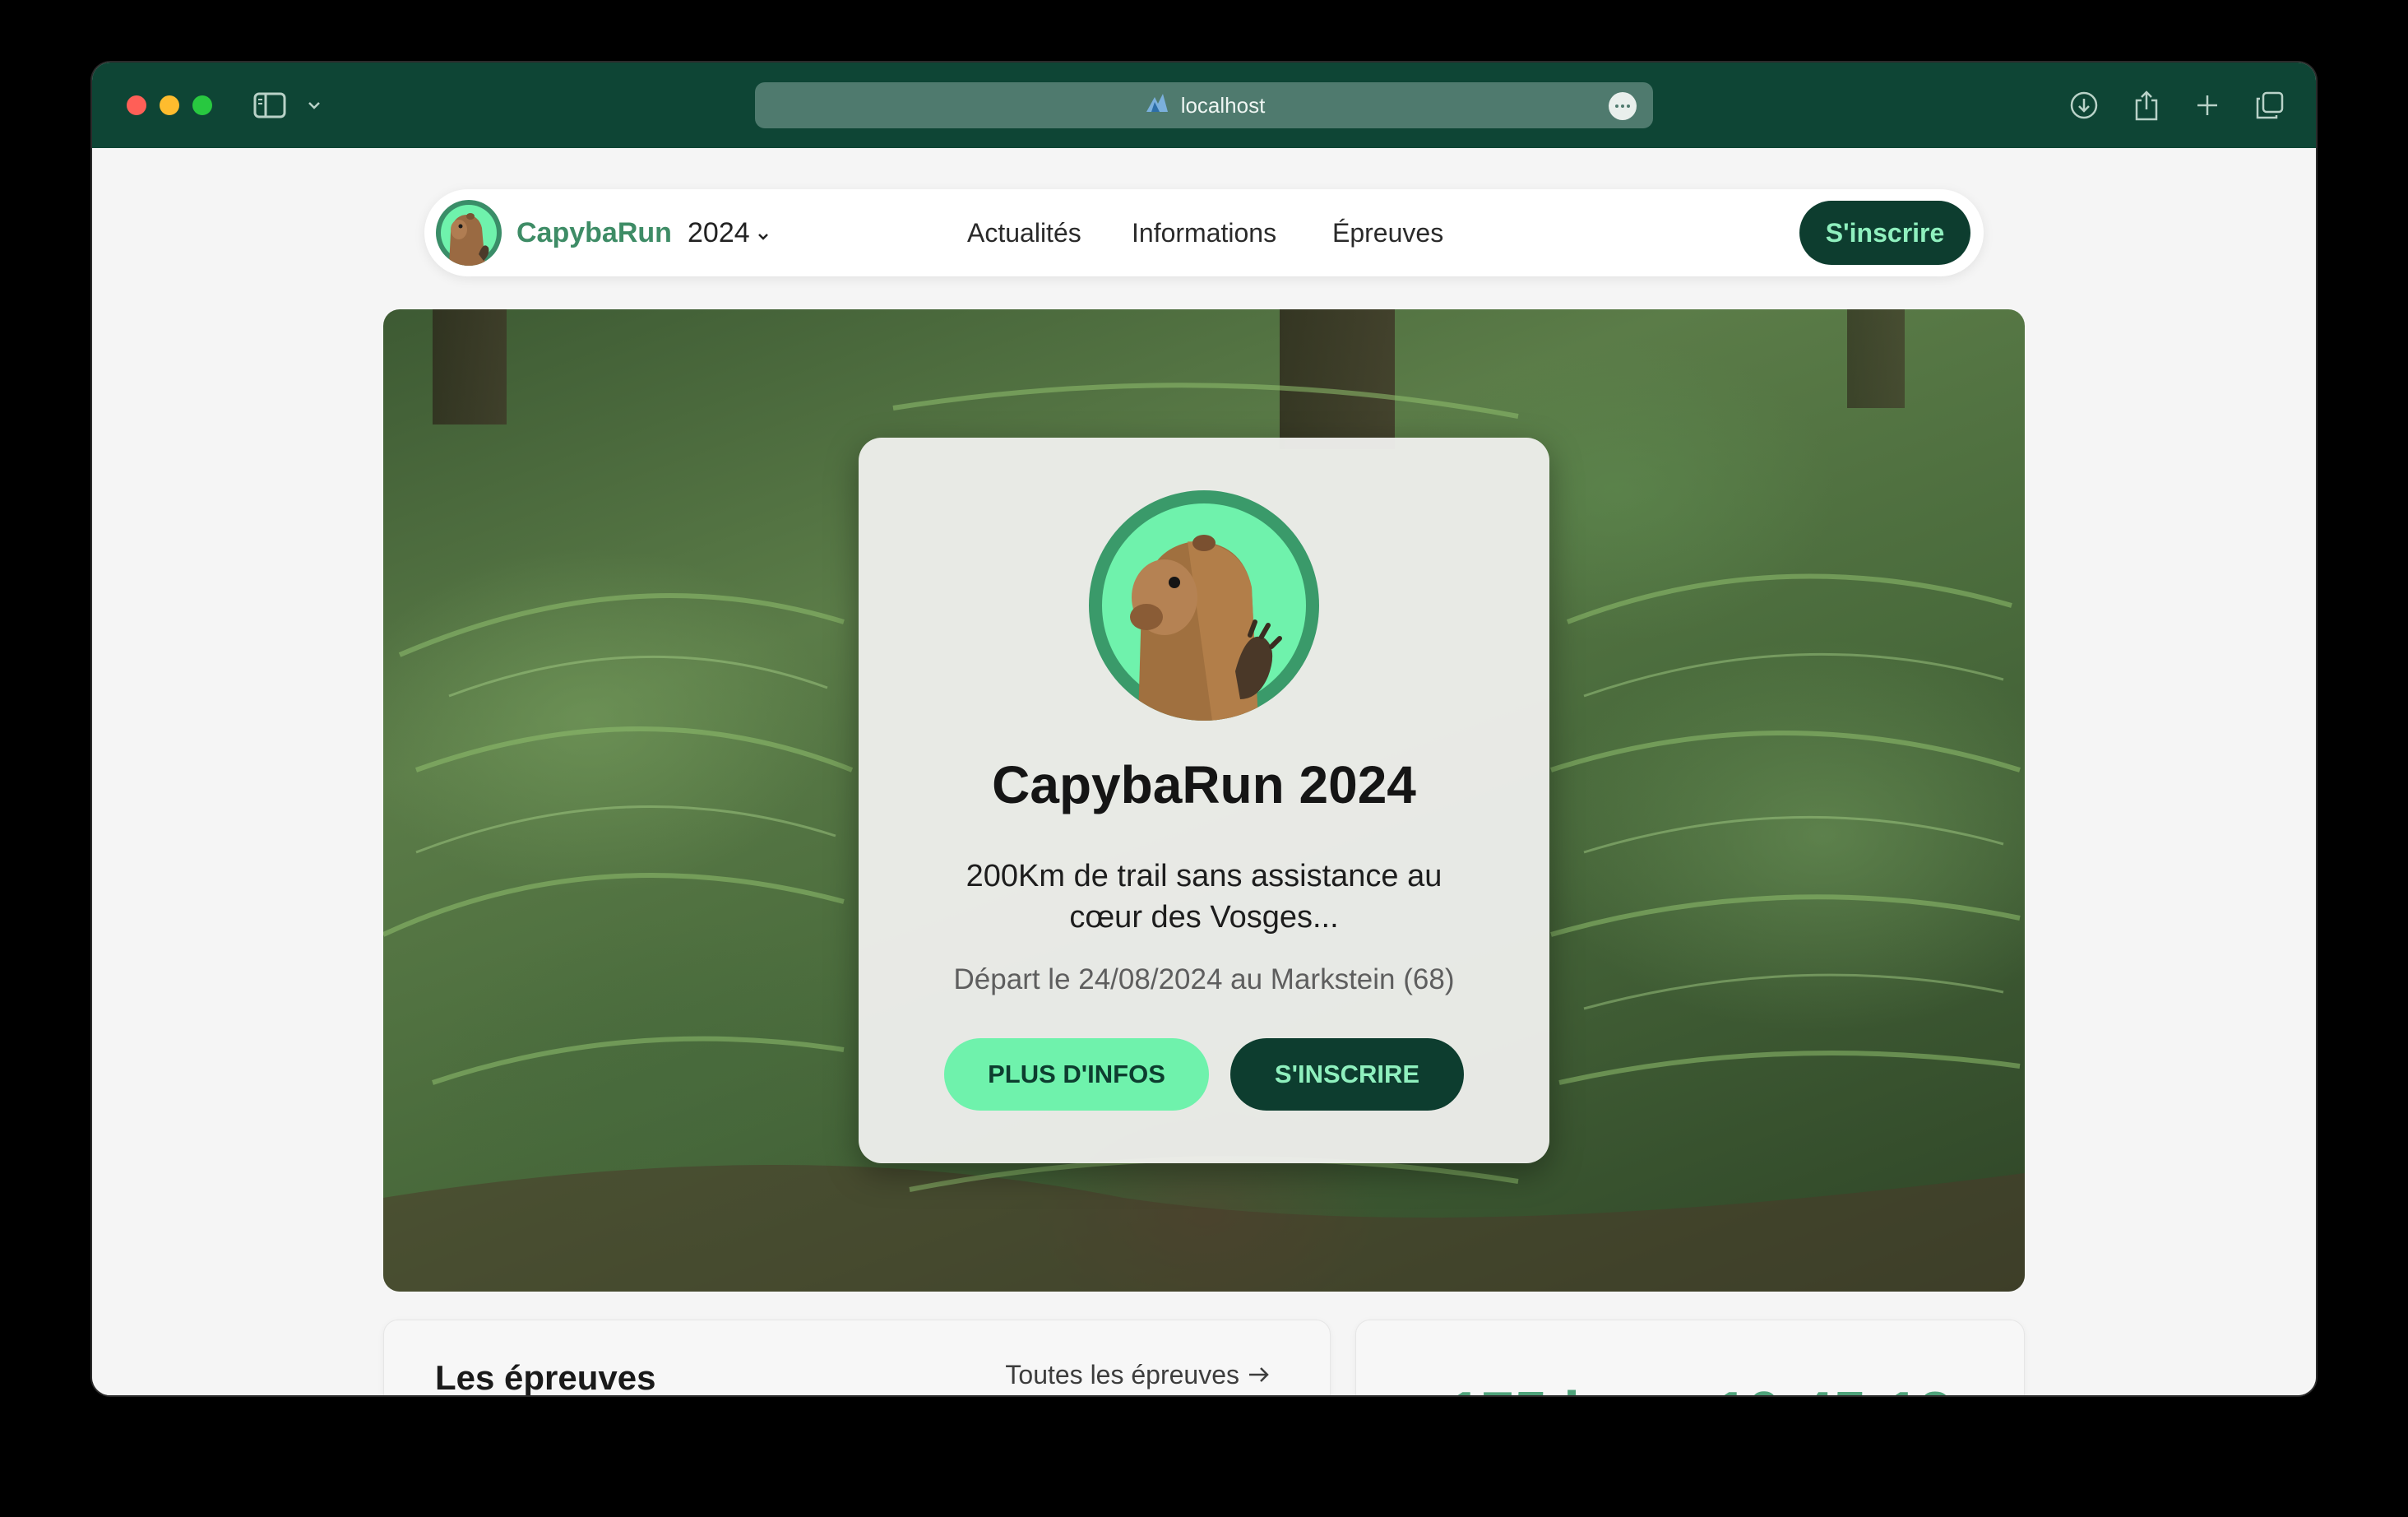 This screenshot has height=1517, width=2408. Describe the element at coordinates (1223, 105) in the screenshot. I see `url-text: localhost` at that location.